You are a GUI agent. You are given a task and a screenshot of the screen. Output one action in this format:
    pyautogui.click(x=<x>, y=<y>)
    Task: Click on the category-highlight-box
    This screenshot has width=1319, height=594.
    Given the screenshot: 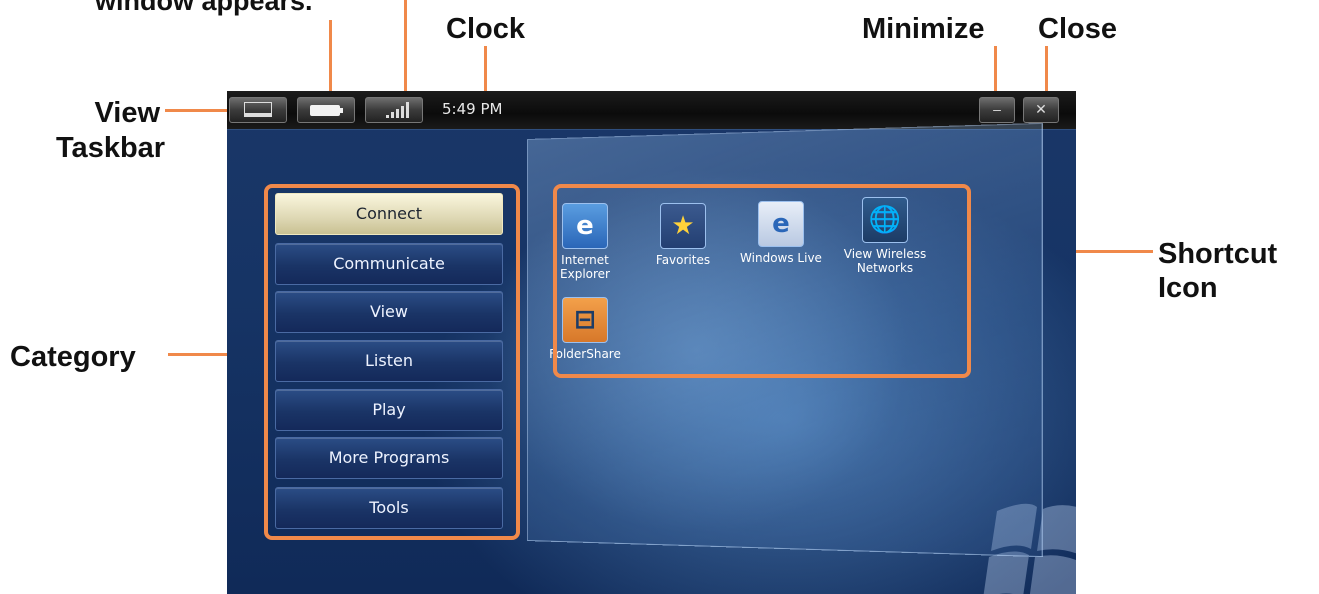 What is the action you would take?
    pyautogui.click(x=392, y=362)
    